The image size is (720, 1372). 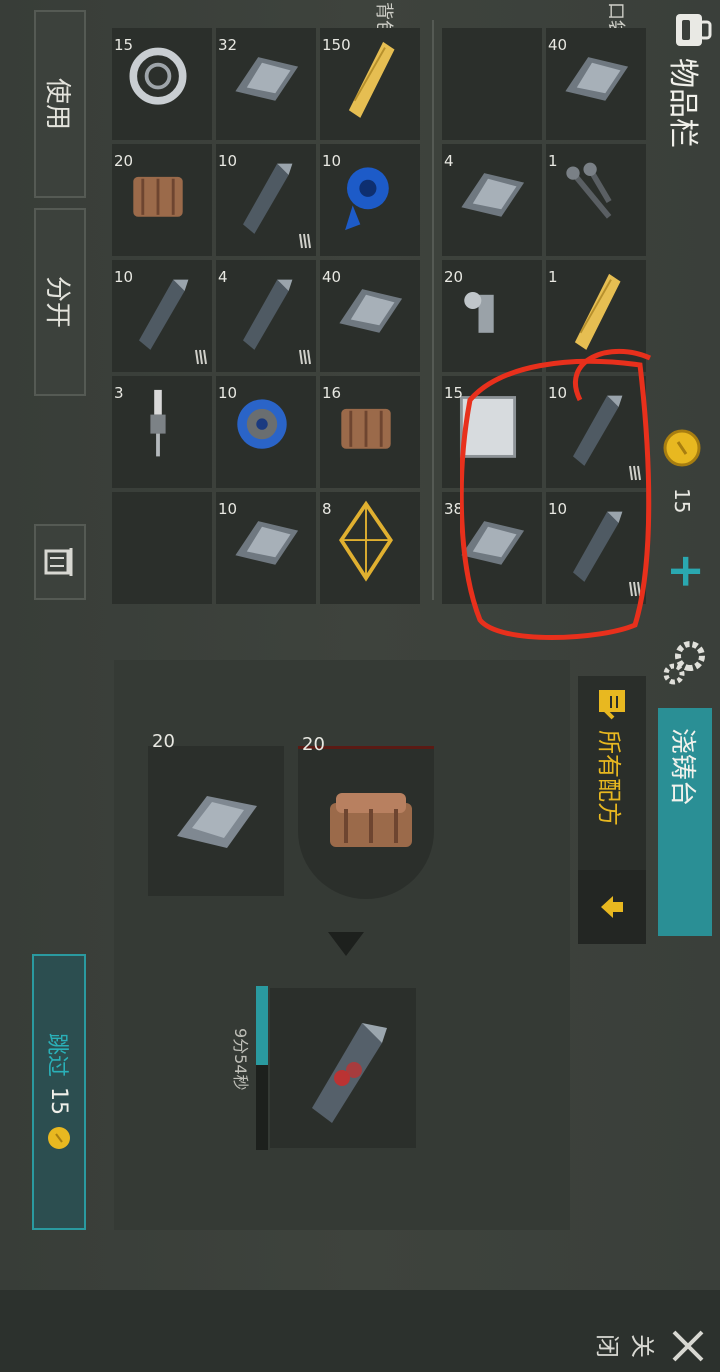 I want to click on result-slot, so click(x=343, y=1068).